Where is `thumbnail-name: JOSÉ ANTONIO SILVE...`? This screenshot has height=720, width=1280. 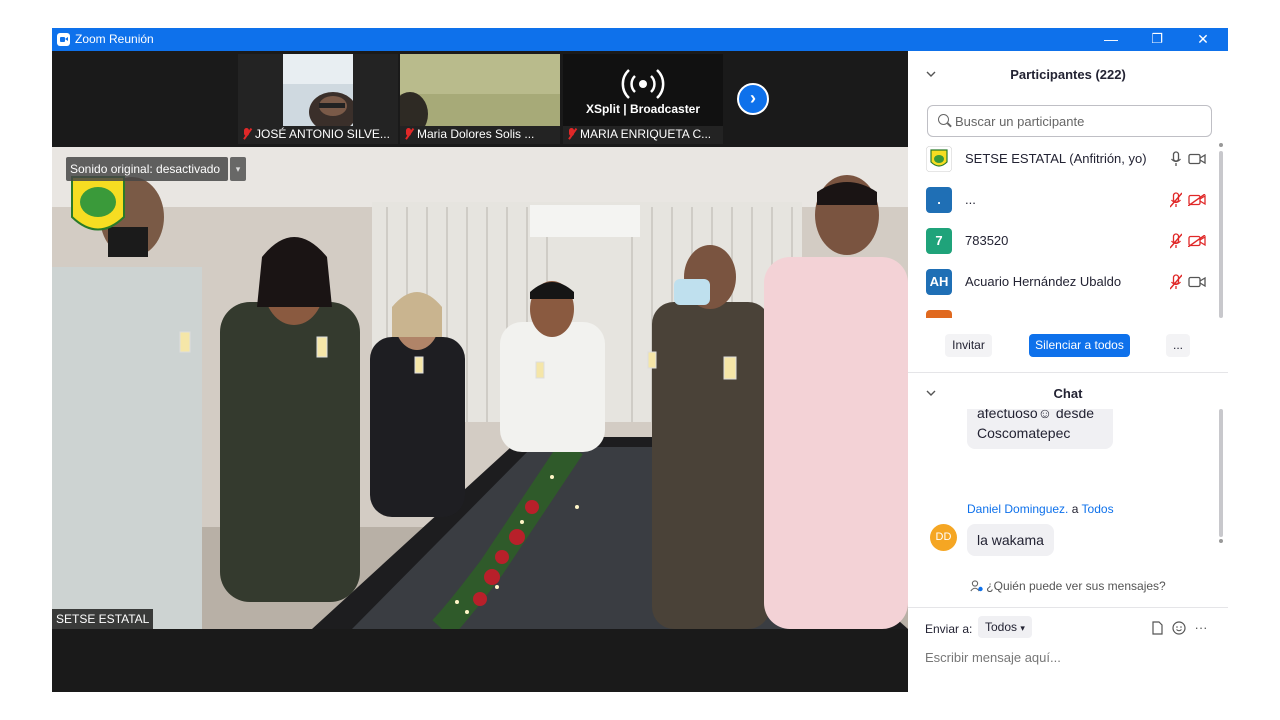
thumbnail-name: JOSÉ ANTONIO SILVE... is located at coordinates (316, 134).